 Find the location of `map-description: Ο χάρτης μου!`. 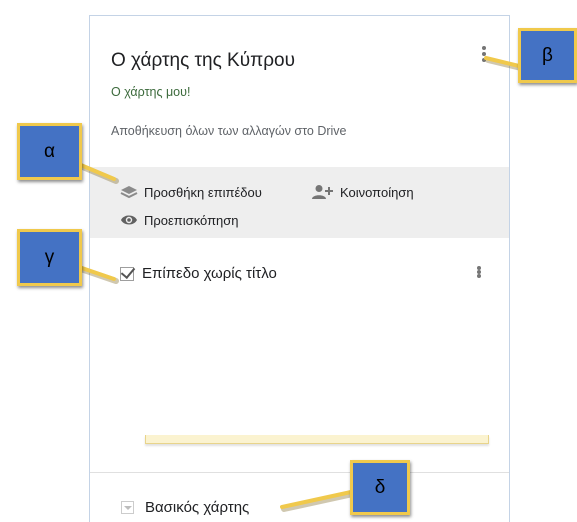

map-description: Ο χάρτης μου! is located at coordinates (150, 92).